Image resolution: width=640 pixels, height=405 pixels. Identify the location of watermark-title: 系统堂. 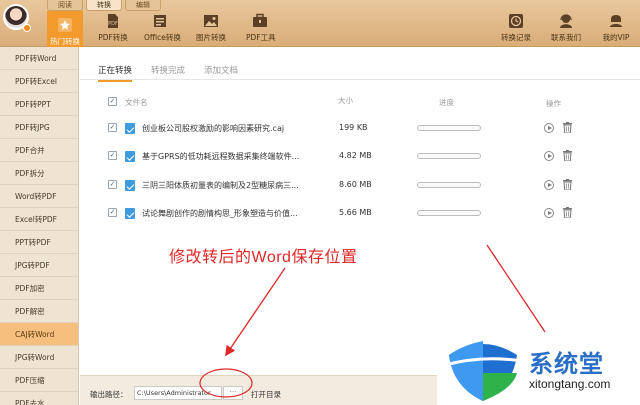
(566, 363).